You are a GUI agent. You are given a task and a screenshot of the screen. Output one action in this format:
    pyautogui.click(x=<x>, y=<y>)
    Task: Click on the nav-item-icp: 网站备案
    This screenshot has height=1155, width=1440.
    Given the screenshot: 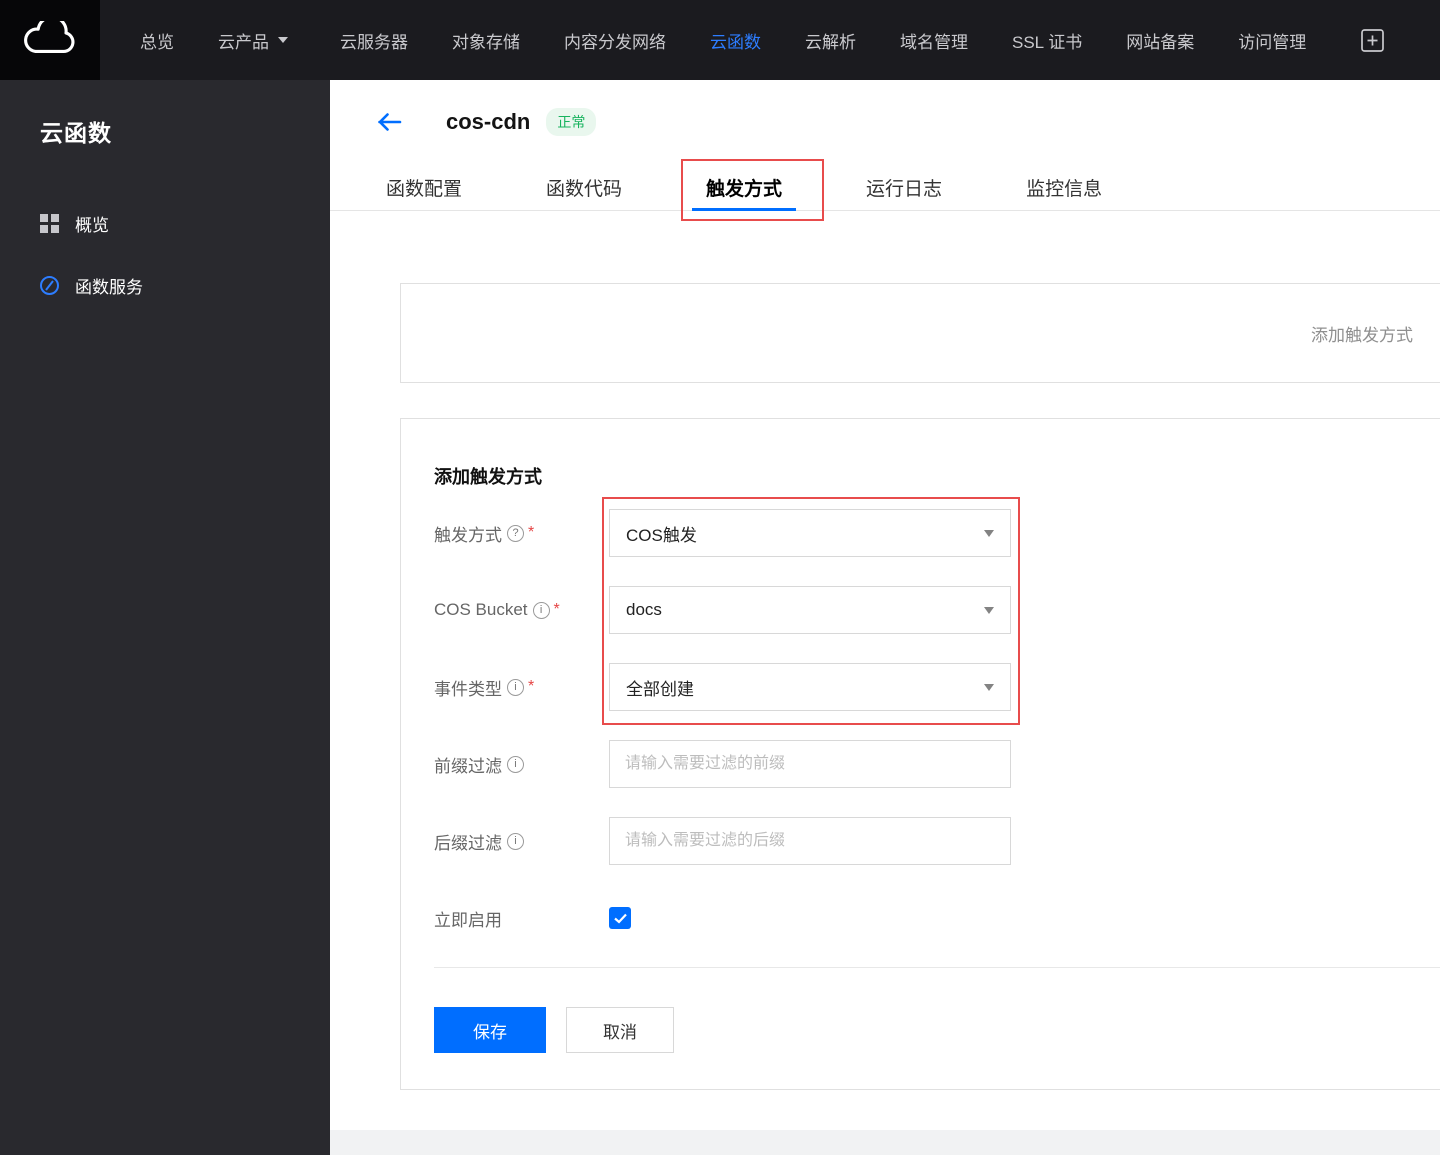 What is the action you would take?
    pyautogui.click(x=1160, y=40)
    